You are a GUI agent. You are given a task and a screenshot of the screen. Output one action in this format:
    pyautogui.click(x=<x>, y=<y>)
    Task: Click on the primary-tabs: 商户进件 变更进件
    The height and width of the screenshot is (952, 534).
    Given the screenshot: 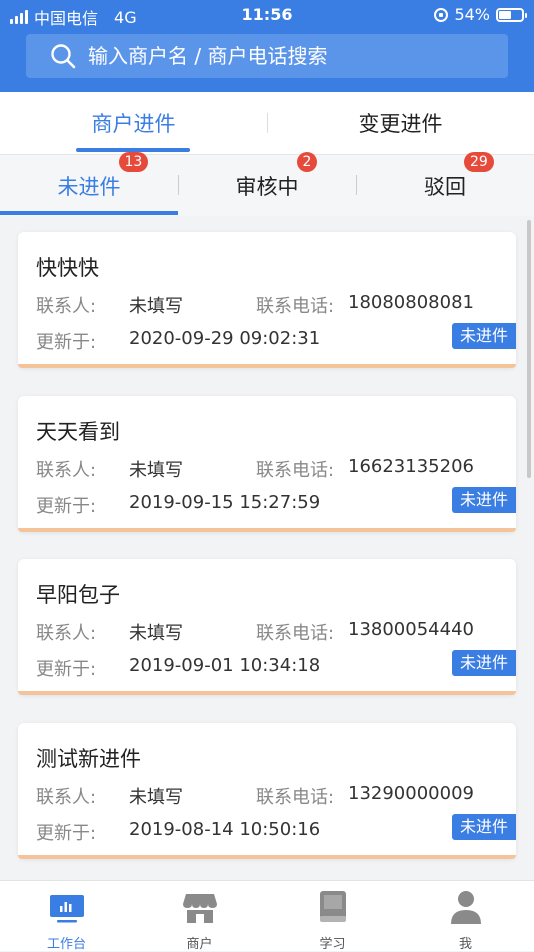 What is the action you would take?
    pyautogui.click(x=267, y=123)
    